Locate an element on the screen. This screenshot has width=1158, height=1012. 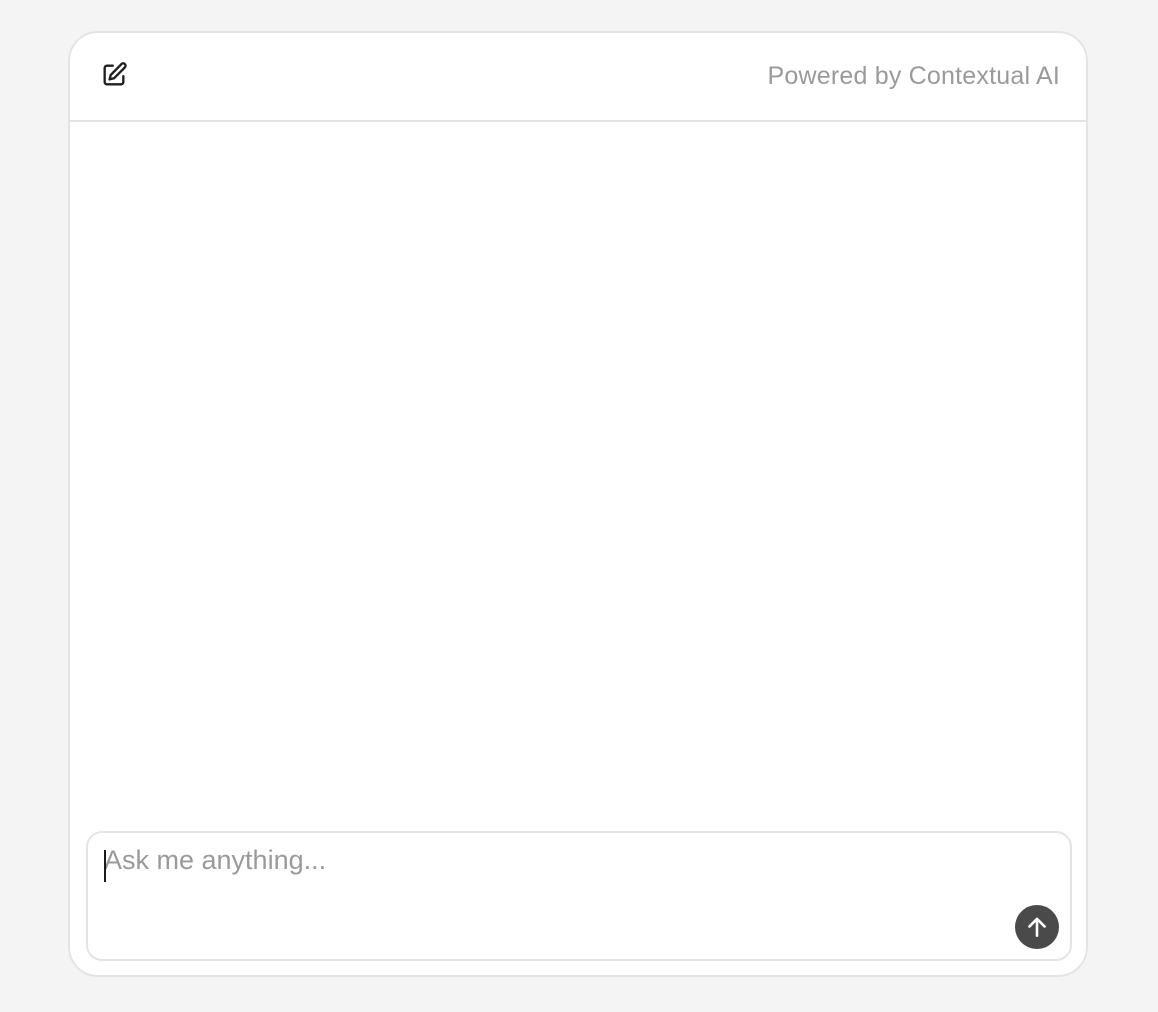
send-button is located at coordinates (1037, 927).